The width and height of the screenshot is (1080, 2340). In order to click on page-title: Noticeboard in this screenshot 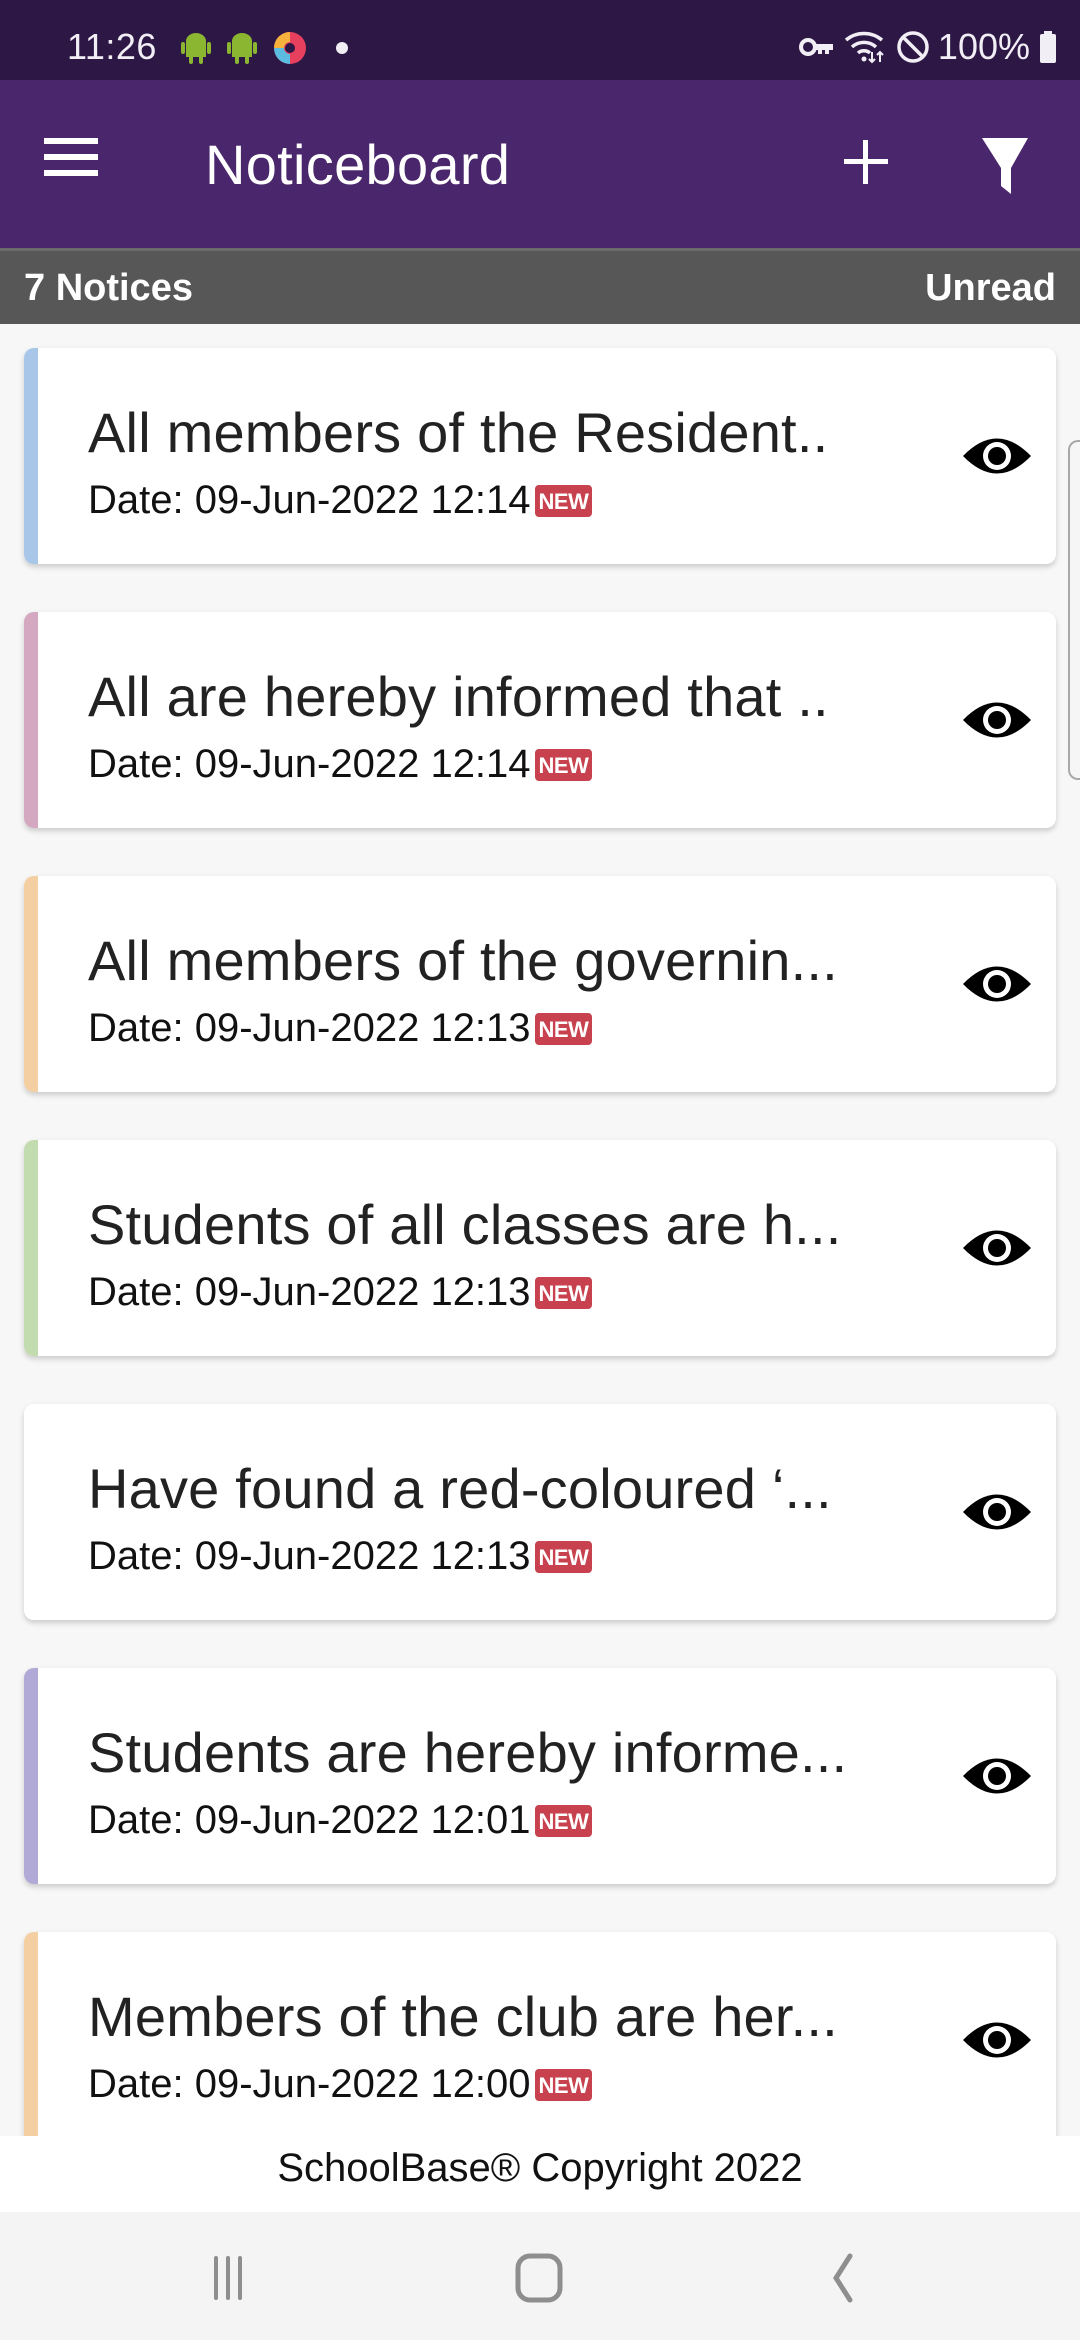, I will do `click(358, 164)`.